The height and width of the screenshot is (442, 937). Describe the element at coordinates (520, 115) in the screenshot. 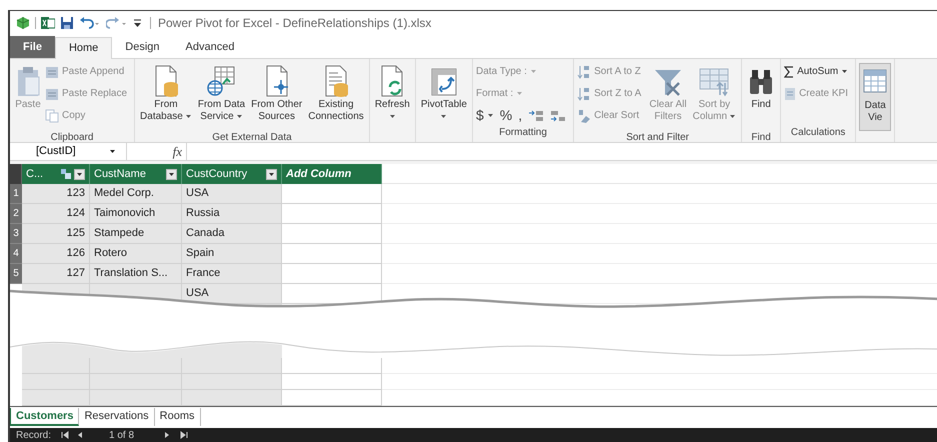

I see `format-button: ,` at that location.